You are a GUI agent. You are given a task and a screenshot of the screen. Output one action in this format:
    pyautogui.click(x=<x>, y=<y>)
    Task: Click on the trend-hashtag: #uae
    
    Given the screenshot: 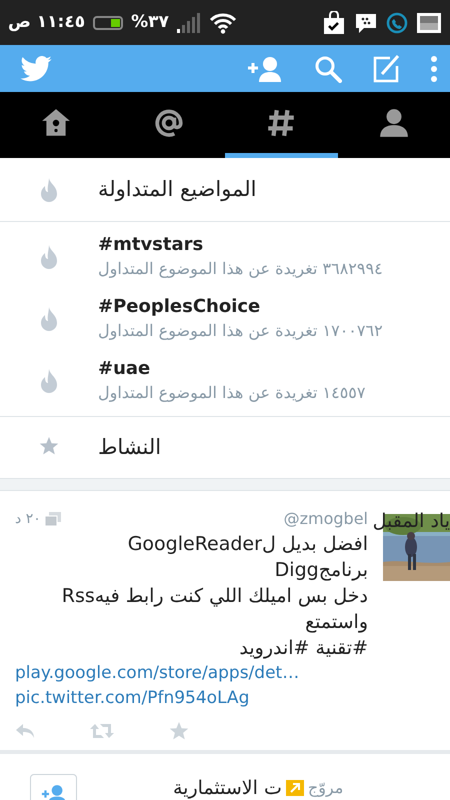 What is the action you would take?
    pyautogui.click(x=124, y=369)
    